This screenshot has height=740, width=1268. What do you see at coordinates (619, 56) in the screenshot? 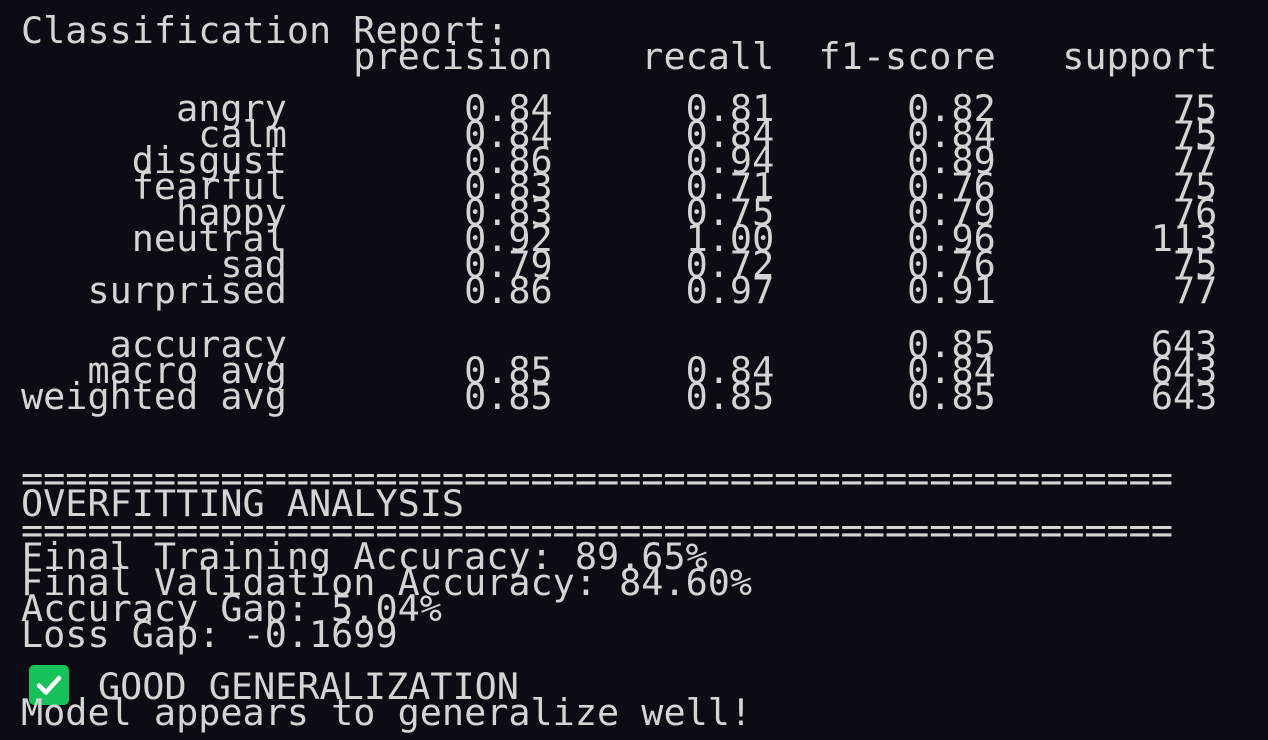
I see `report-header-row: precision recall f1-score support` at bounding box center [619, 56].